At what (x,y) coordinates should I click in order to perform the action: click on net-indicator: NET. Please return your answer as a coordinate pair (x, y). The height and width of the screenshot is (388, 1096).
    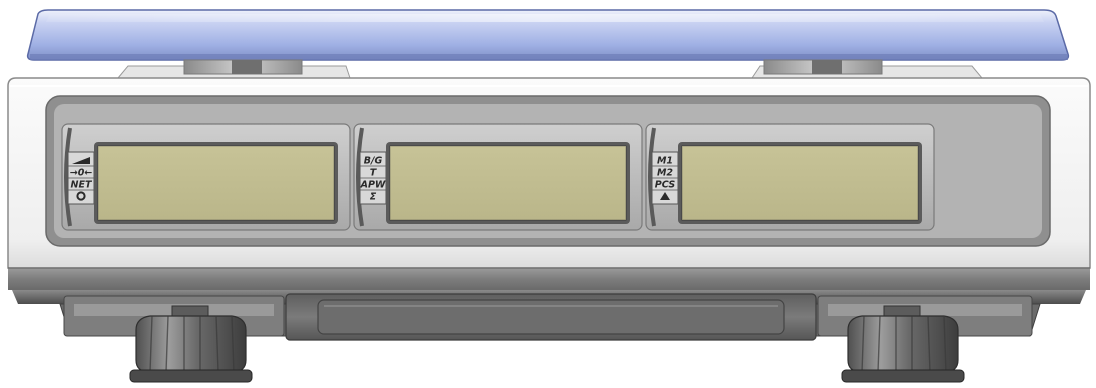
    Looking at the image, I should click on (82, 185).